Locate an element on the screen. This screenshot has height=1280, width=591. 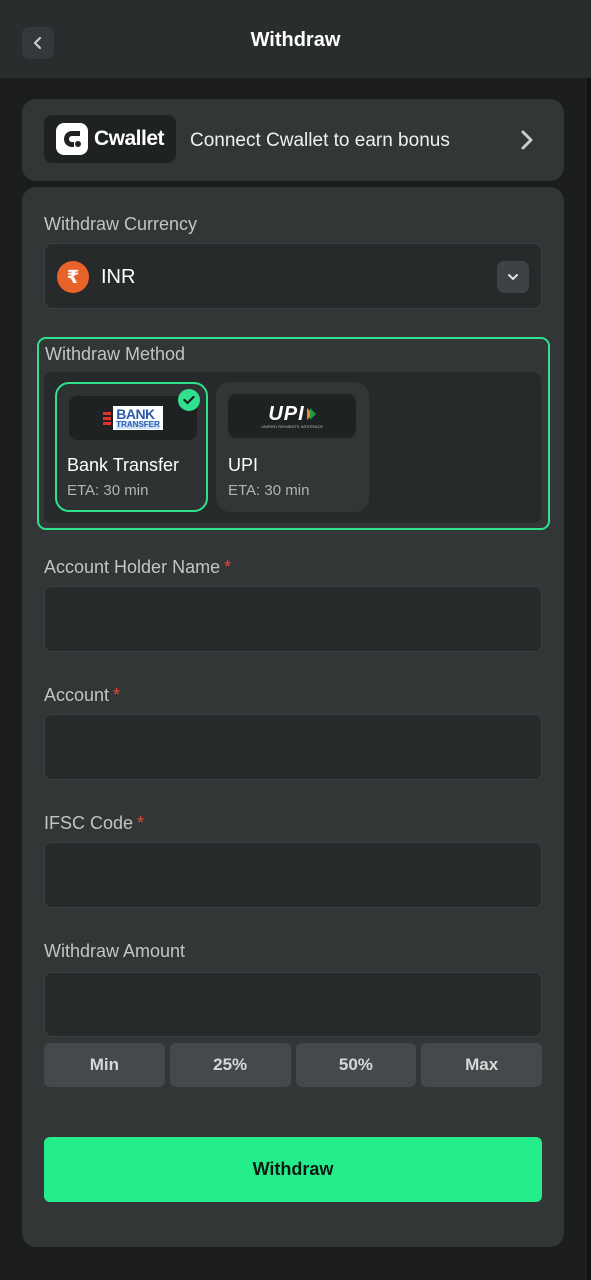
currency-value: INR is located at coordinates (118, 277).